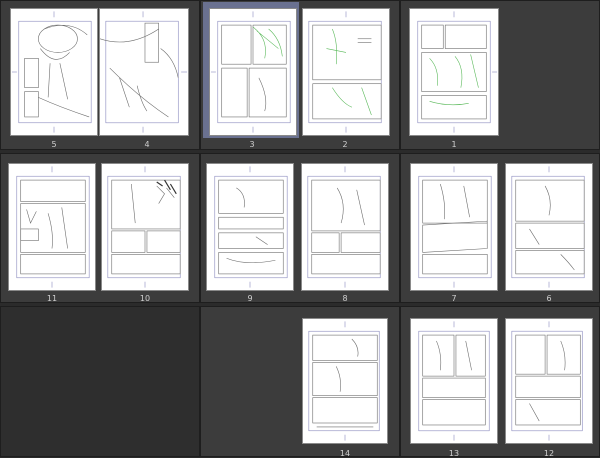 The width and height of the screenshot is (600, 458). I want to click on page-number-8: 8, so click(345, 298).